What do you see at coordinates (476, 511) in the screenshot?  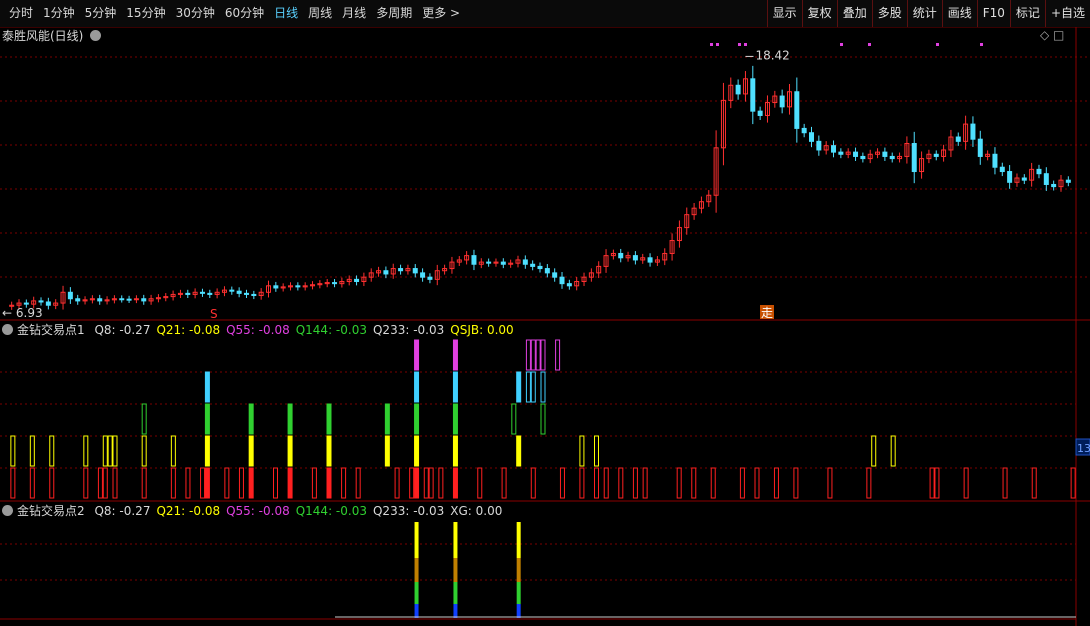 I see `indicator-value: XG: 0.00` at bounding box center [476, 511].